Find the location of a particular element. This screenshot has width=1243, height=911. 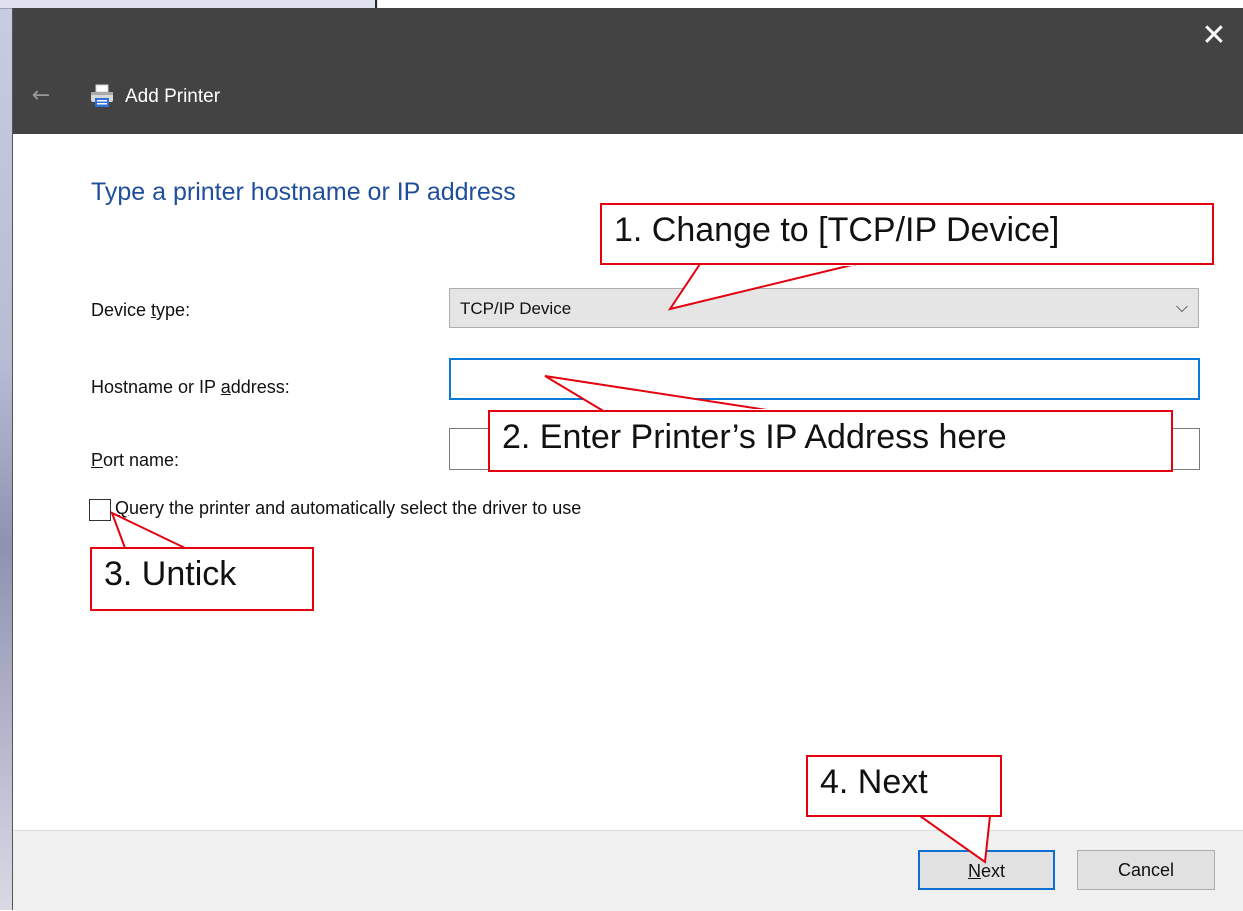

hostname-input is located at coordinates (824, 379).